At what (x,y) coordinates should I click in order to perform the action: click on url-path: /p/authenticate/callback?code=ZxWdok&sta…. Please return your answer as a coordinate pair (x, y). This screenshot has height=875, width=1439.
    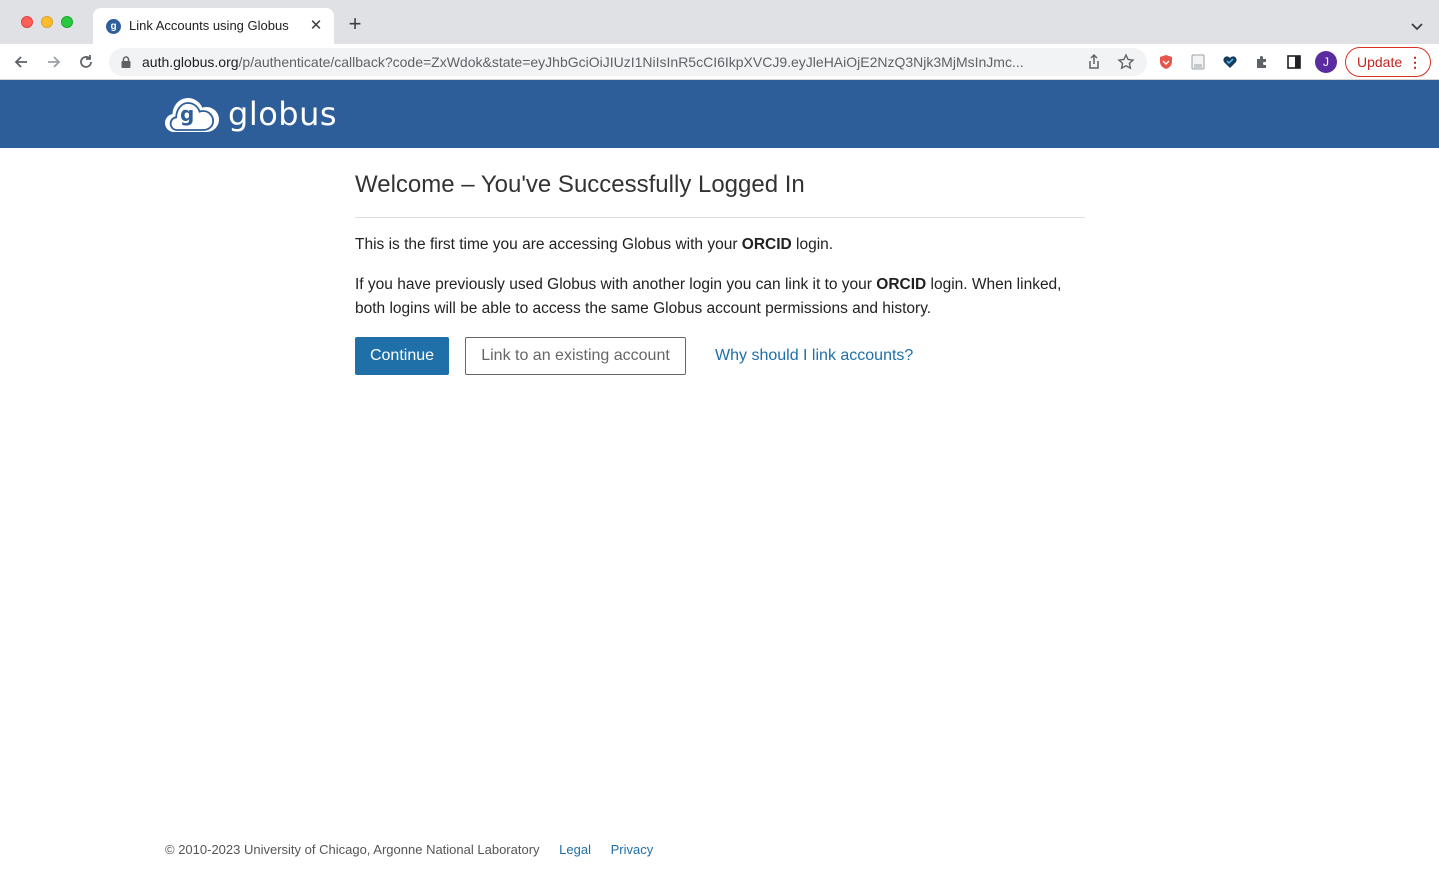
    Looking at the image, I should click on (631, 62).